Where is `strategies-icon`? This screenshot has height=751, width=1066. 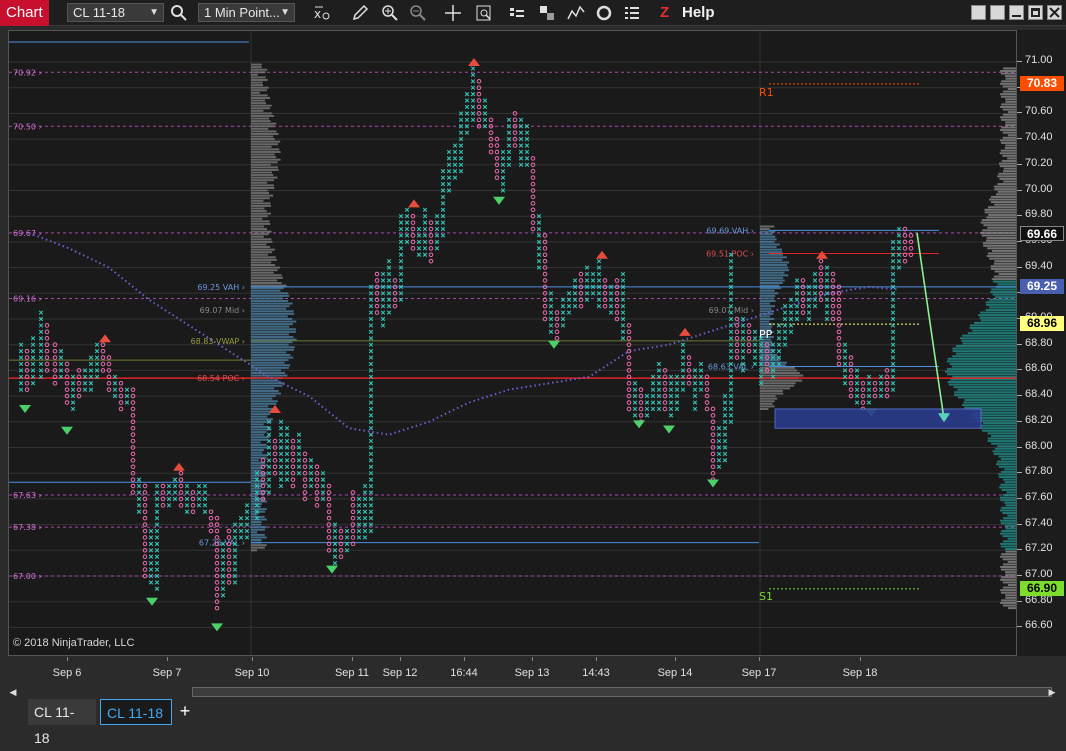 strategies-icon is located at coordinates (604, 13).